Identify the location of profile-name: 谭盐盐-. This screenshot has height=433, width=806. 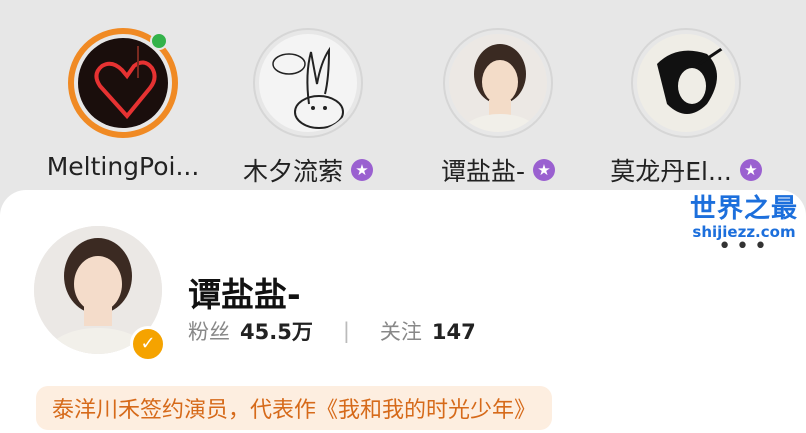
(244, 294).